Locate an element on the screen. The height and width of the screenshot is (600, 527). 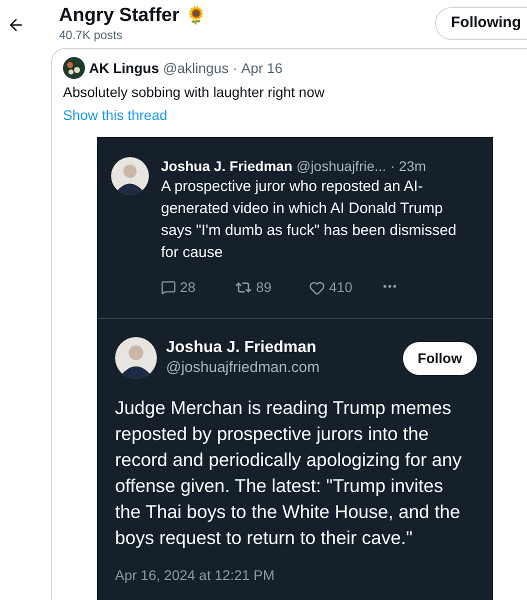
reply-count: 28 is located at coordinates (198, 287).